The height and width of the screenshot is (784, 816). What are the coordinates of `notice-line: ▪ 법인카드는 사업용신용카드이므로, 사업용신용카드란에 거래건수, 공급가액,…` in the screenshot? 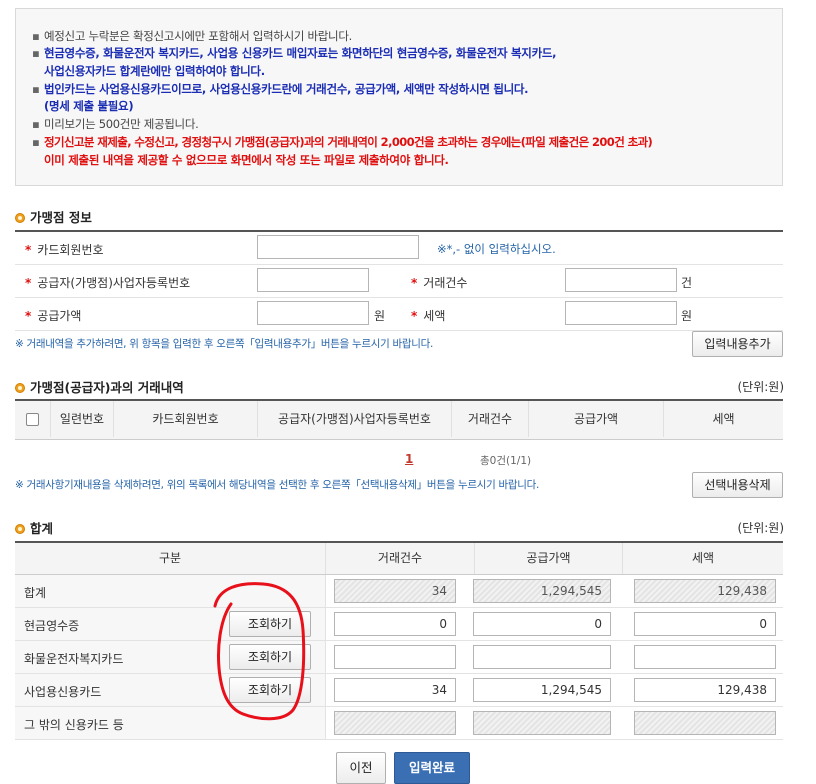 It's located at (280, 89).